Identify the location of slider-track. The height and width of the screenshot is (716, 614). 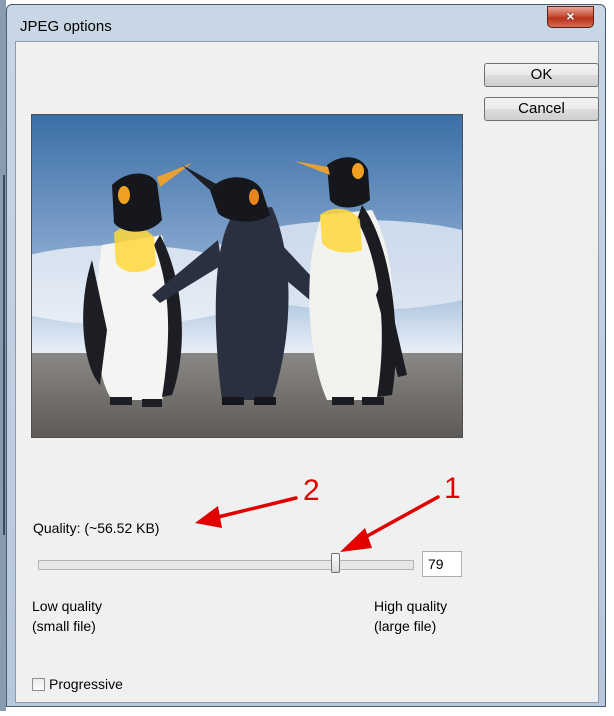
(226, 565).